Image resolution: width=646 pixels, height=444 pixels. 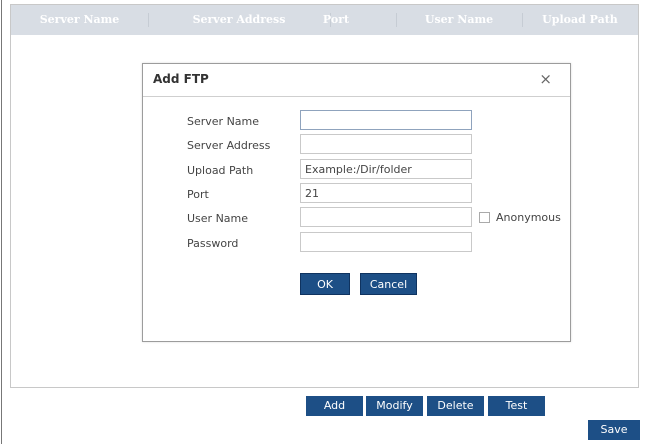 I want to click on cancel-button: Cancel, so click(x=388, y=284).